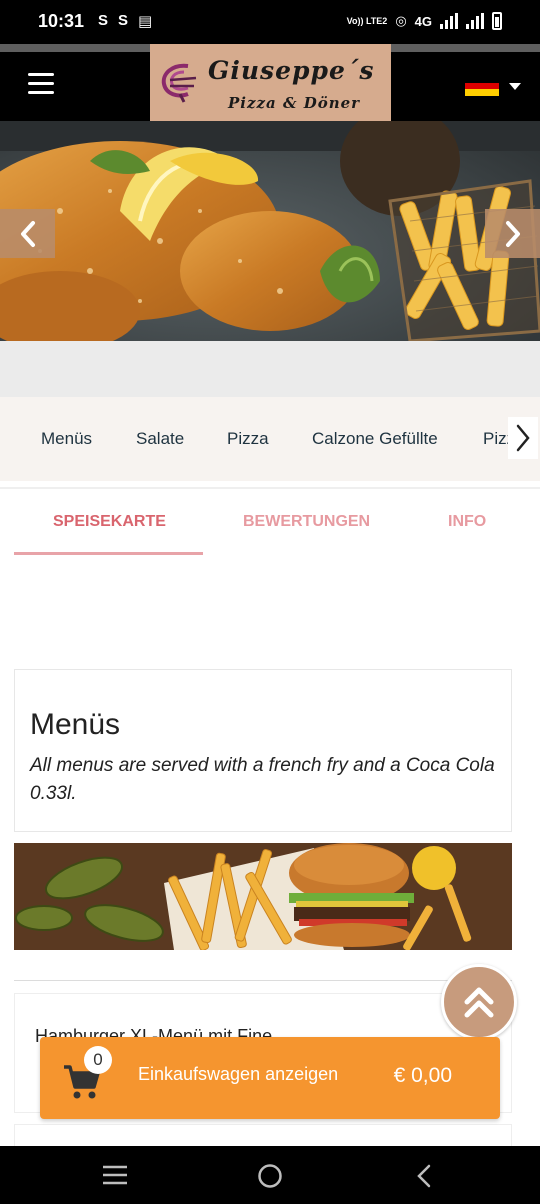  What do you see at coordinates (422, 1075) in the screenshot?
I see `cart-total: € 0,00` at bounding box center [422, 1075].